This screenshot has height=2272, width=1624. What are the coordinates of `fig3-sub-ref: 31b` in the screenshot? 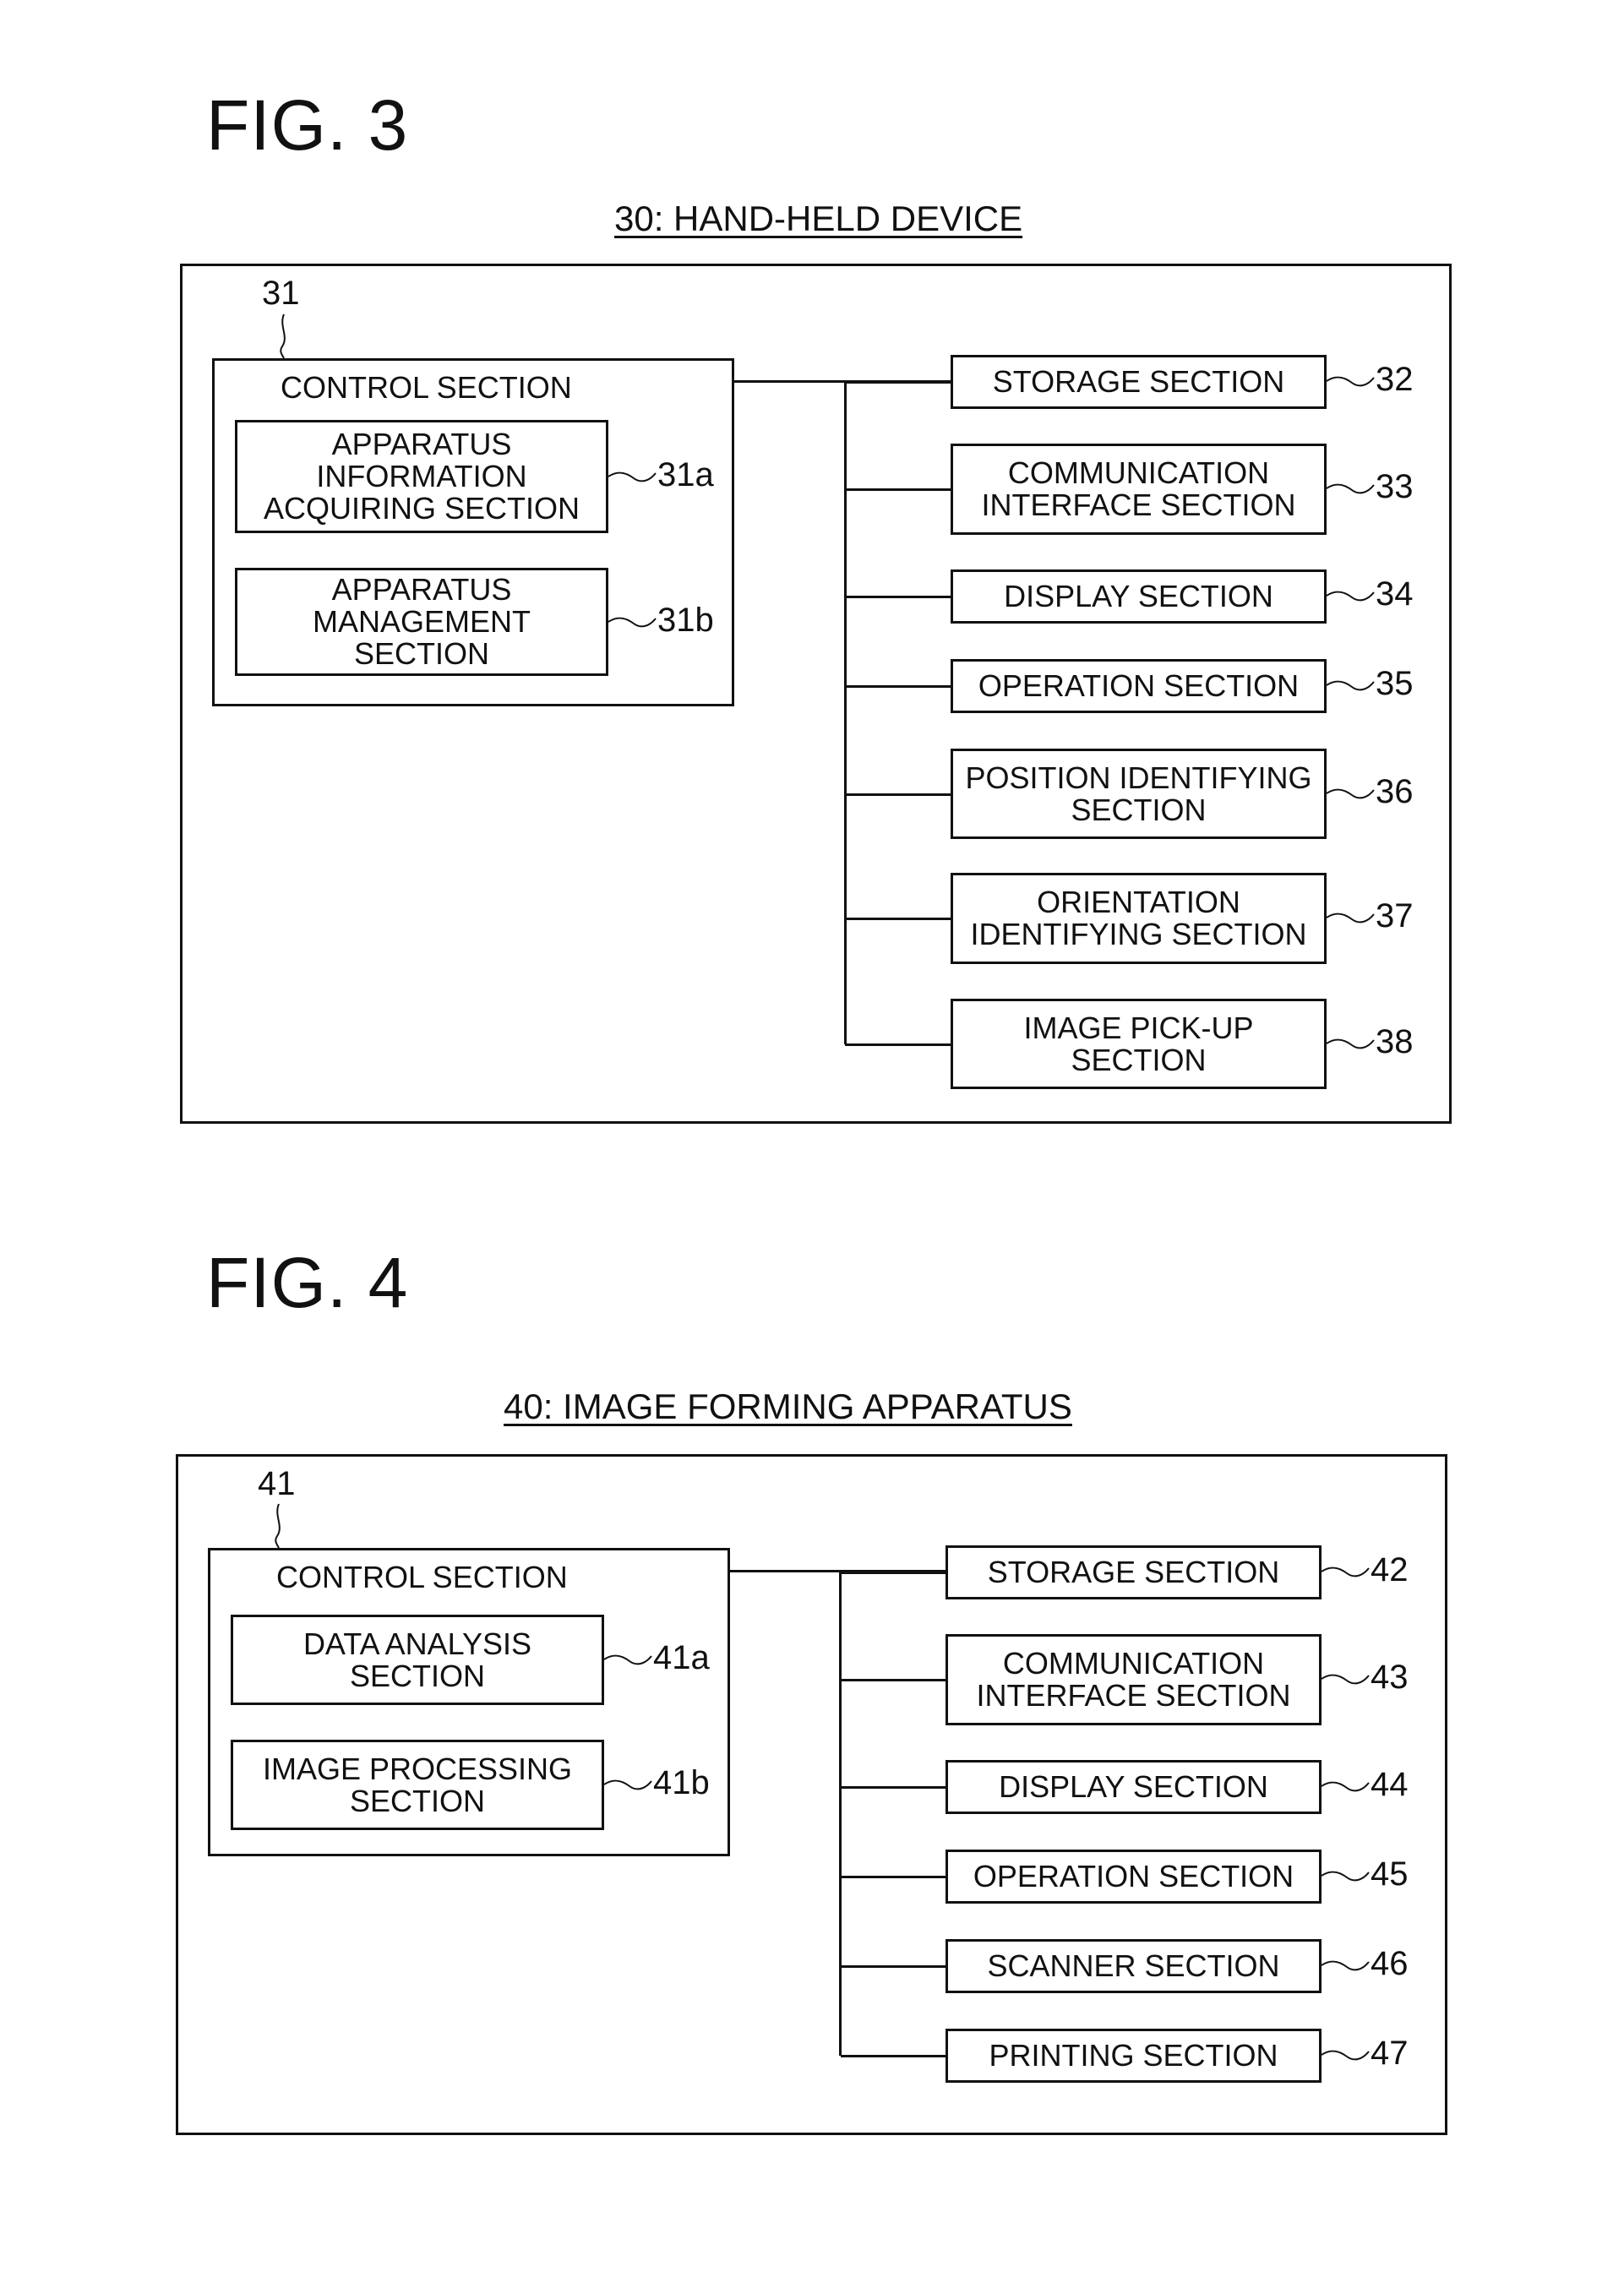 It's located at (685, 620).